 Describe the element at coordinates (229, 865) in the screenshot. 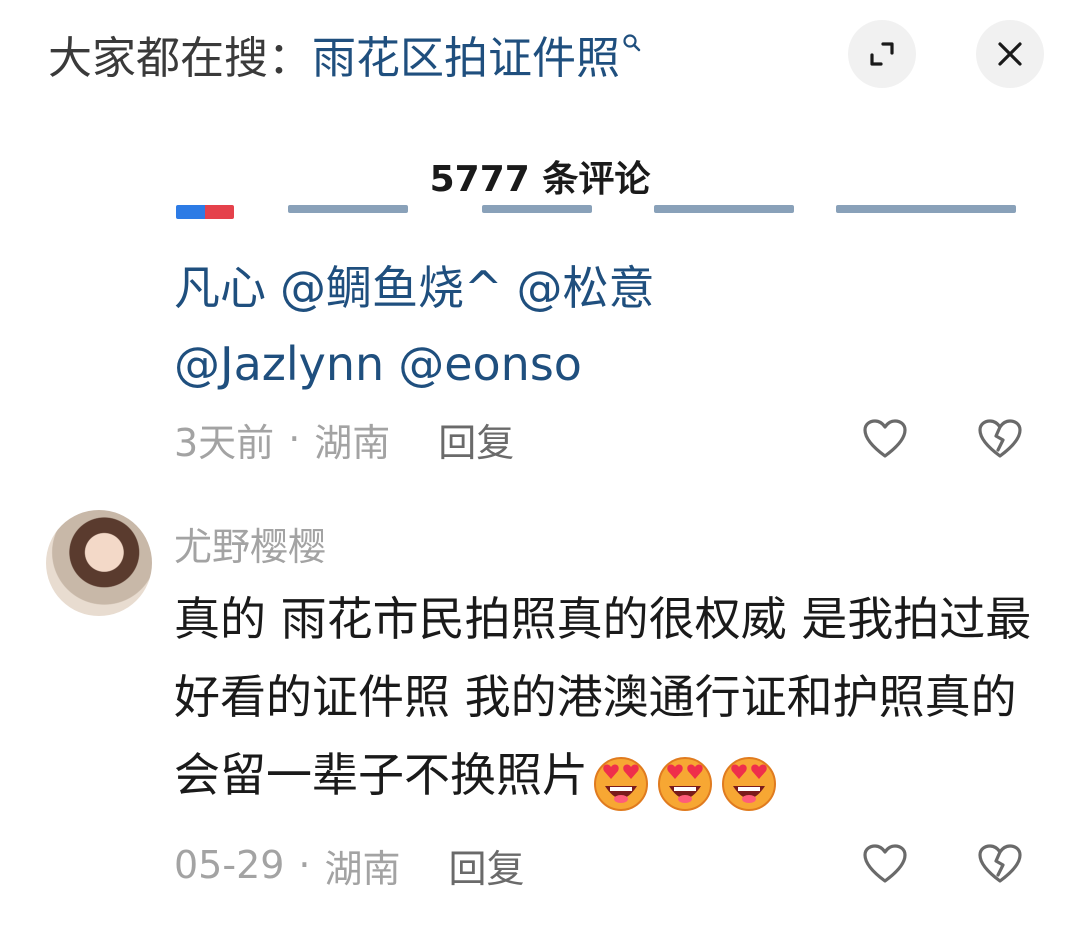

I see `comment-time: 05-29` at that location.